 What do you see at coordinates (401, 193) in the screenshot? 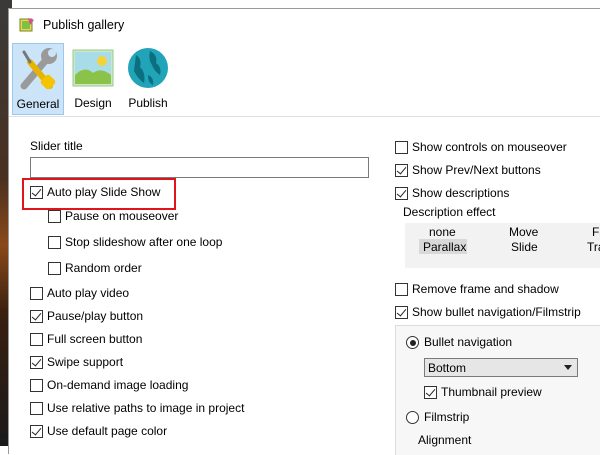
I see `show-descriptions-checkbox` at bounding box center [401, 193].